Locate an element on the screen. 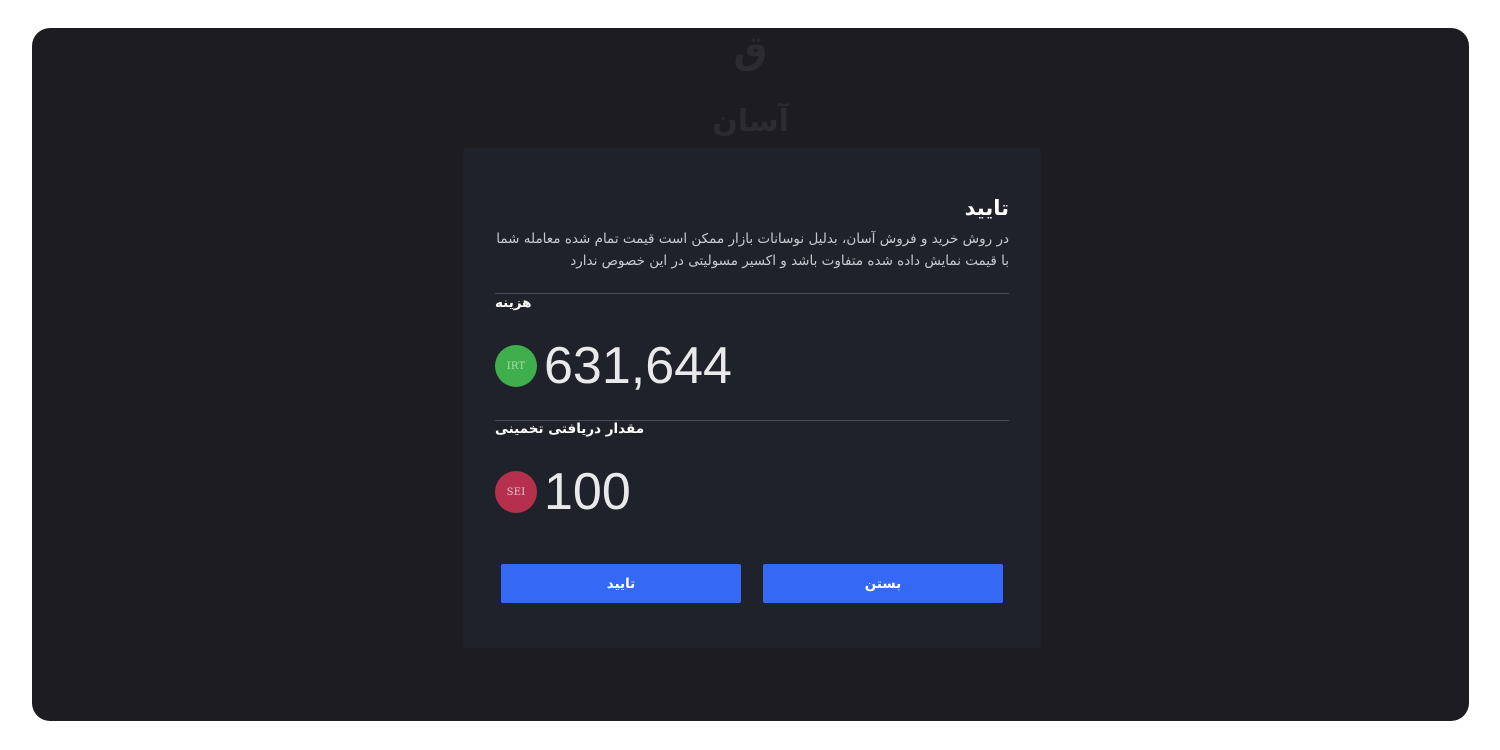 The image size is (1500, 750). cost-value: 631,644 is located at coordinates (638, 366).